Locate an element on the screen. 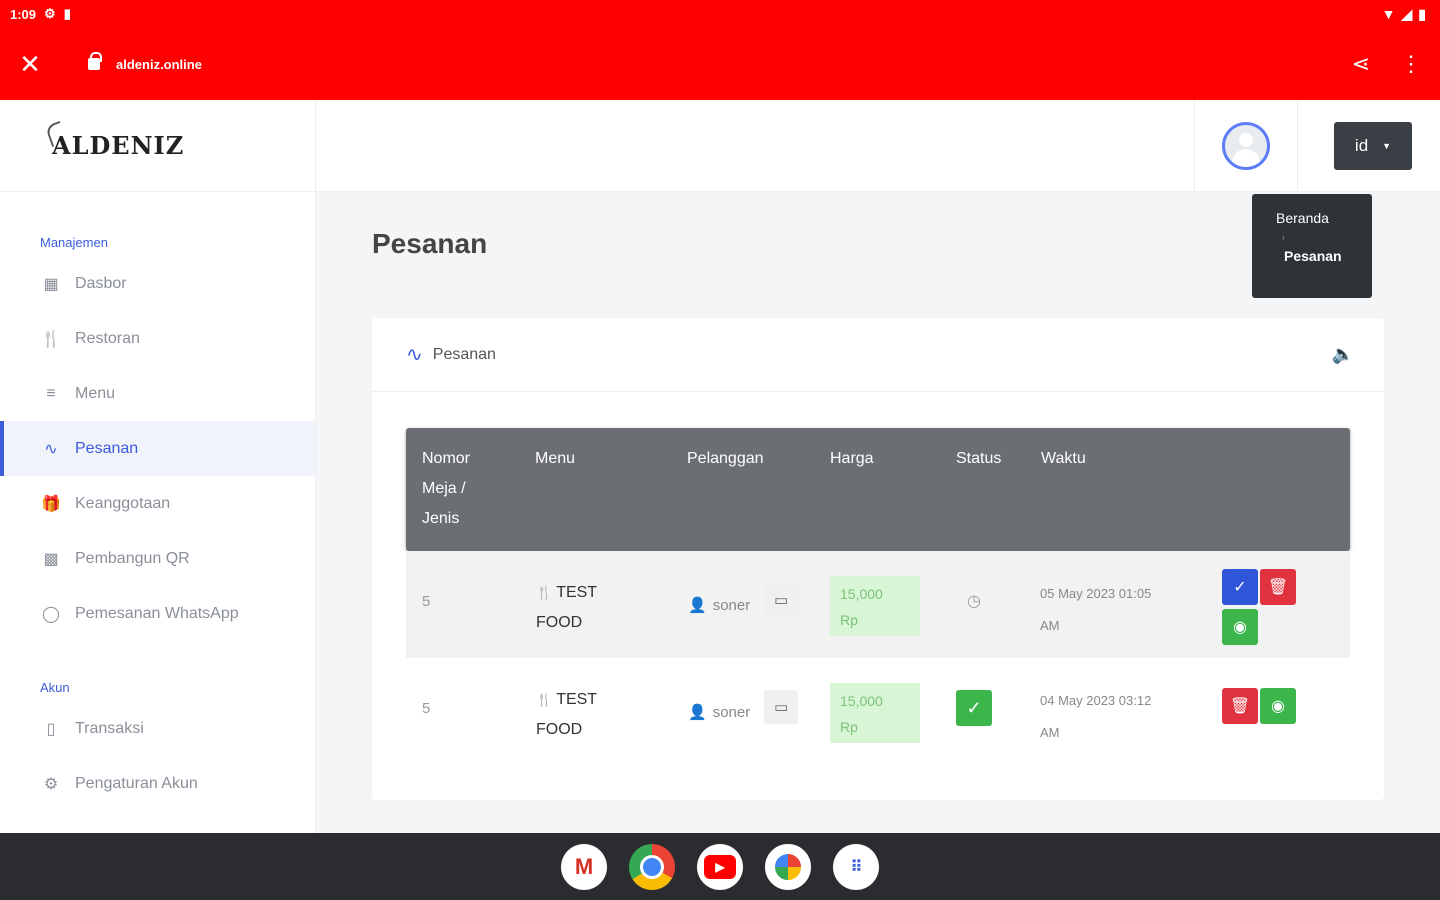  sidebar-item-menu: ≡ Menu is located at coordinates (157, 393).